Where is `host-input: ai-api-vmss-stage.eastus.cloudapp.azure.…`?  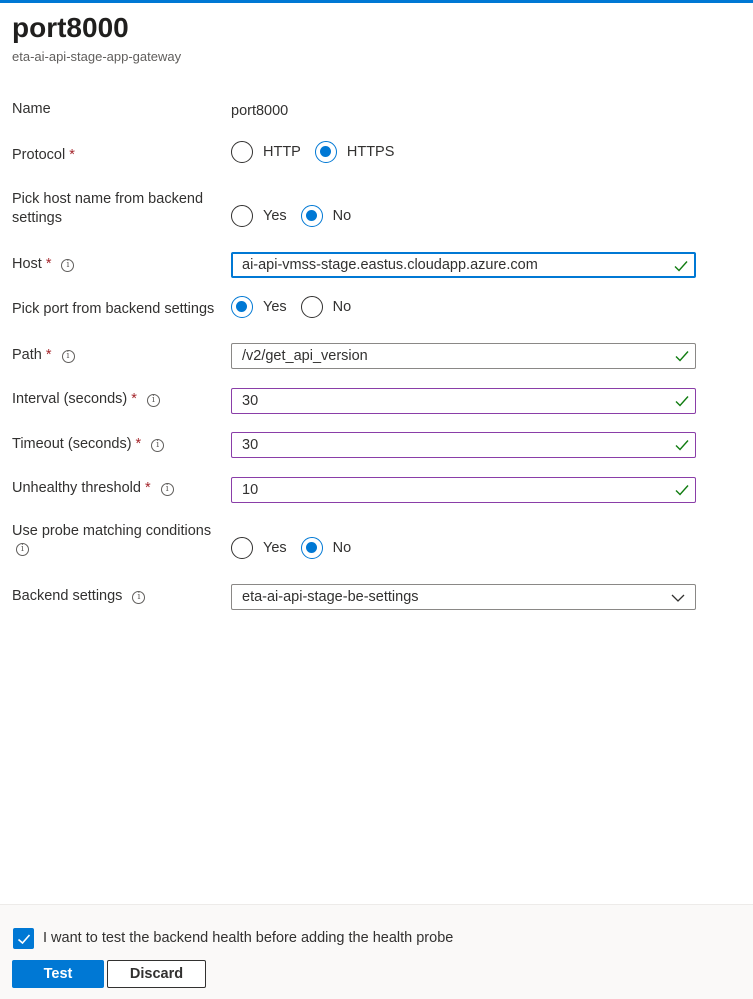
host-input: ai-api-vmss-stage.eastus.cloudapp.azure.… is located at coordinates (463, 265).